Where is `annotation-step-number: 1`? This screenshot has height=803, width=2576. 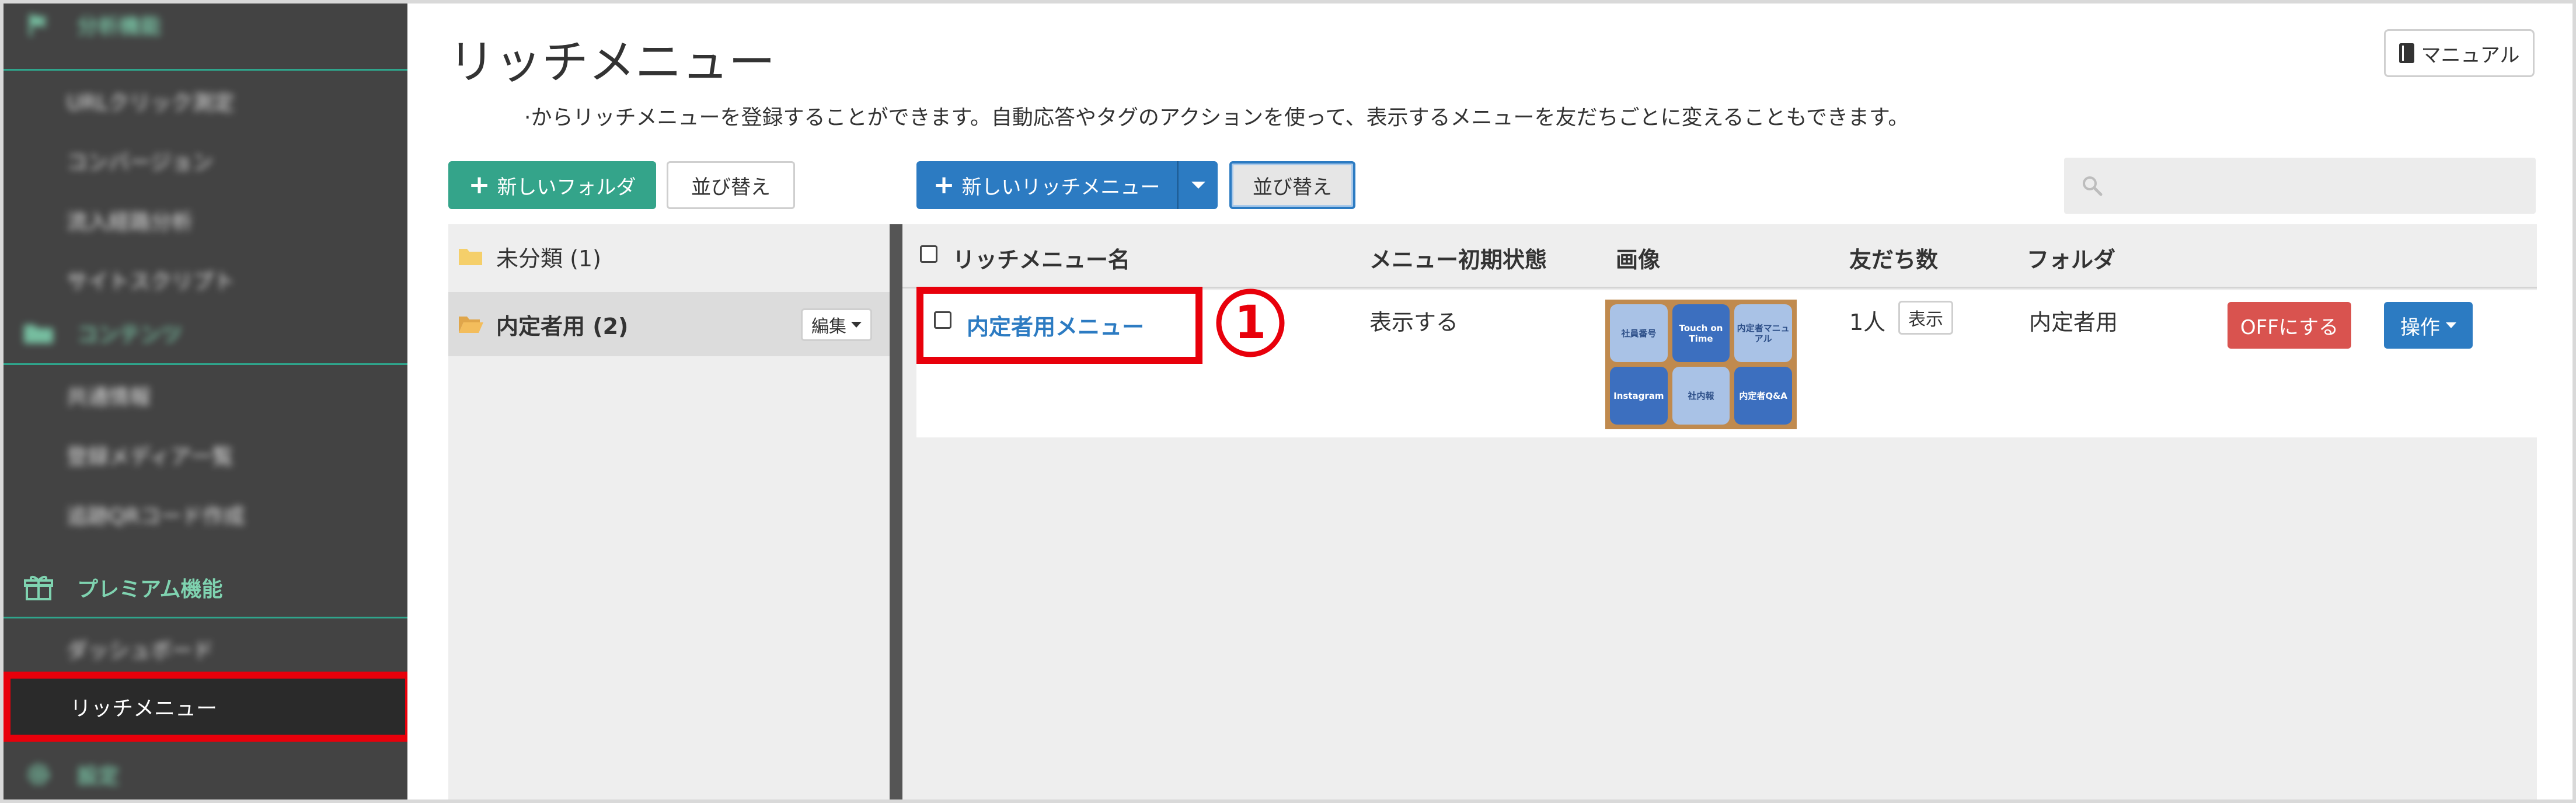 annotation-step-number: 1 is located at coordinates (1250, 323).